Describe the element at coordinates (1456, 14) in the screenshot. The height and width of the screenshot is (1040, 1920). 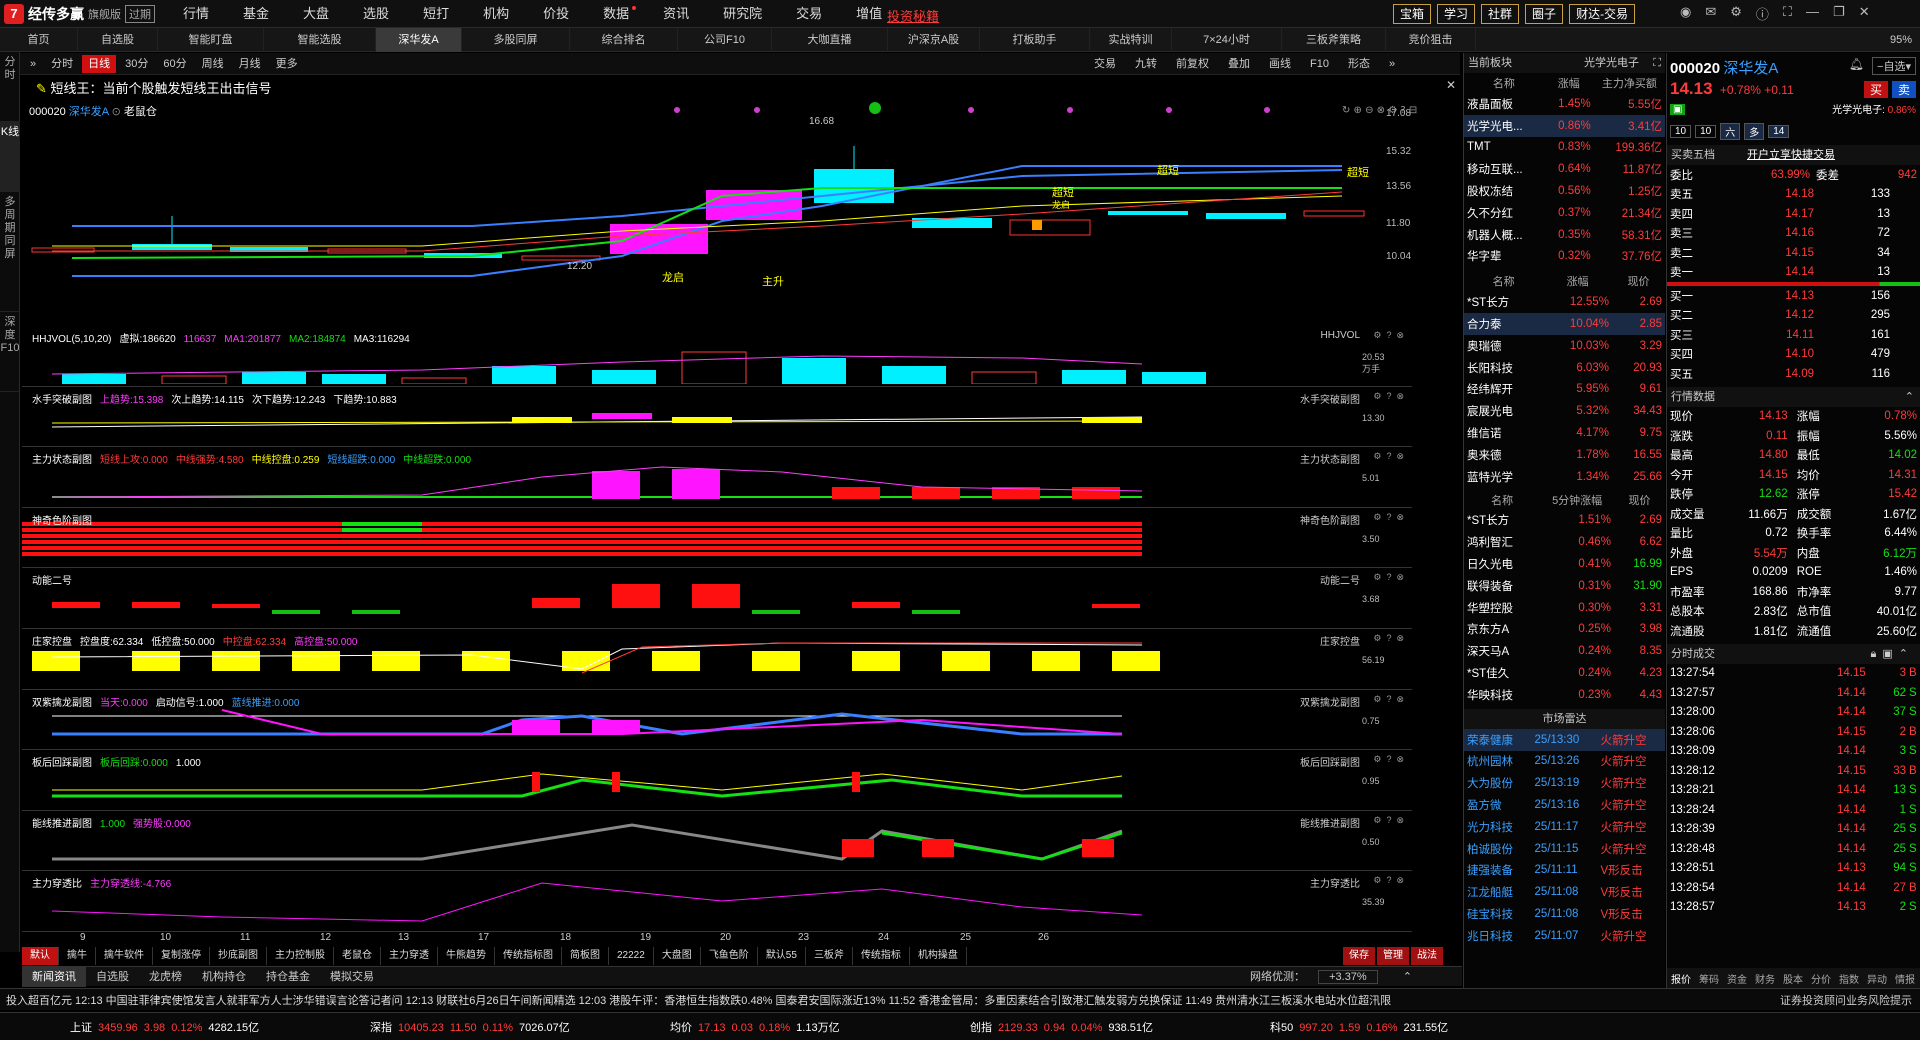
I see `top-button: 学习` at that location.